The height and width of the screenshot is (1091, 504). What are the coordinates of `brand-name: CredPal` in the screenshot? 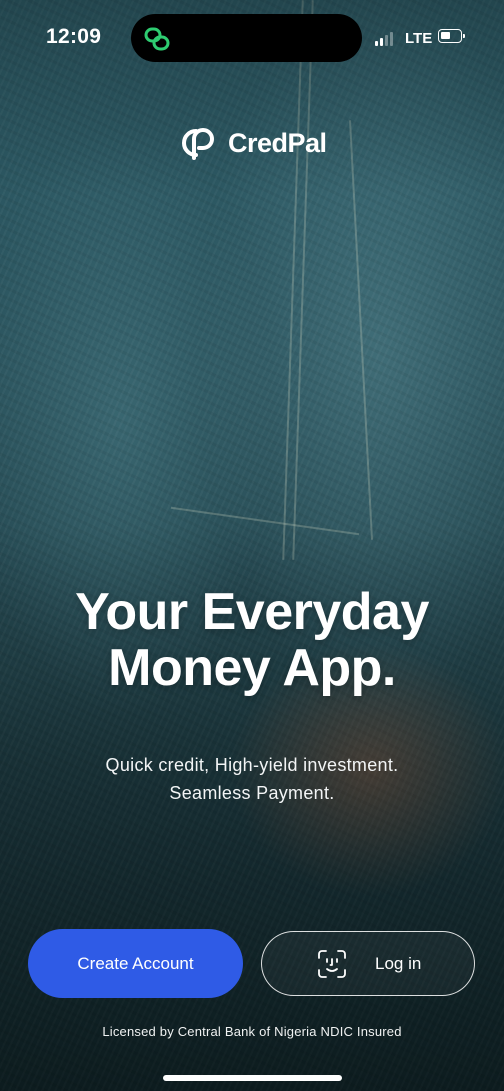 It's located at (277, 142).